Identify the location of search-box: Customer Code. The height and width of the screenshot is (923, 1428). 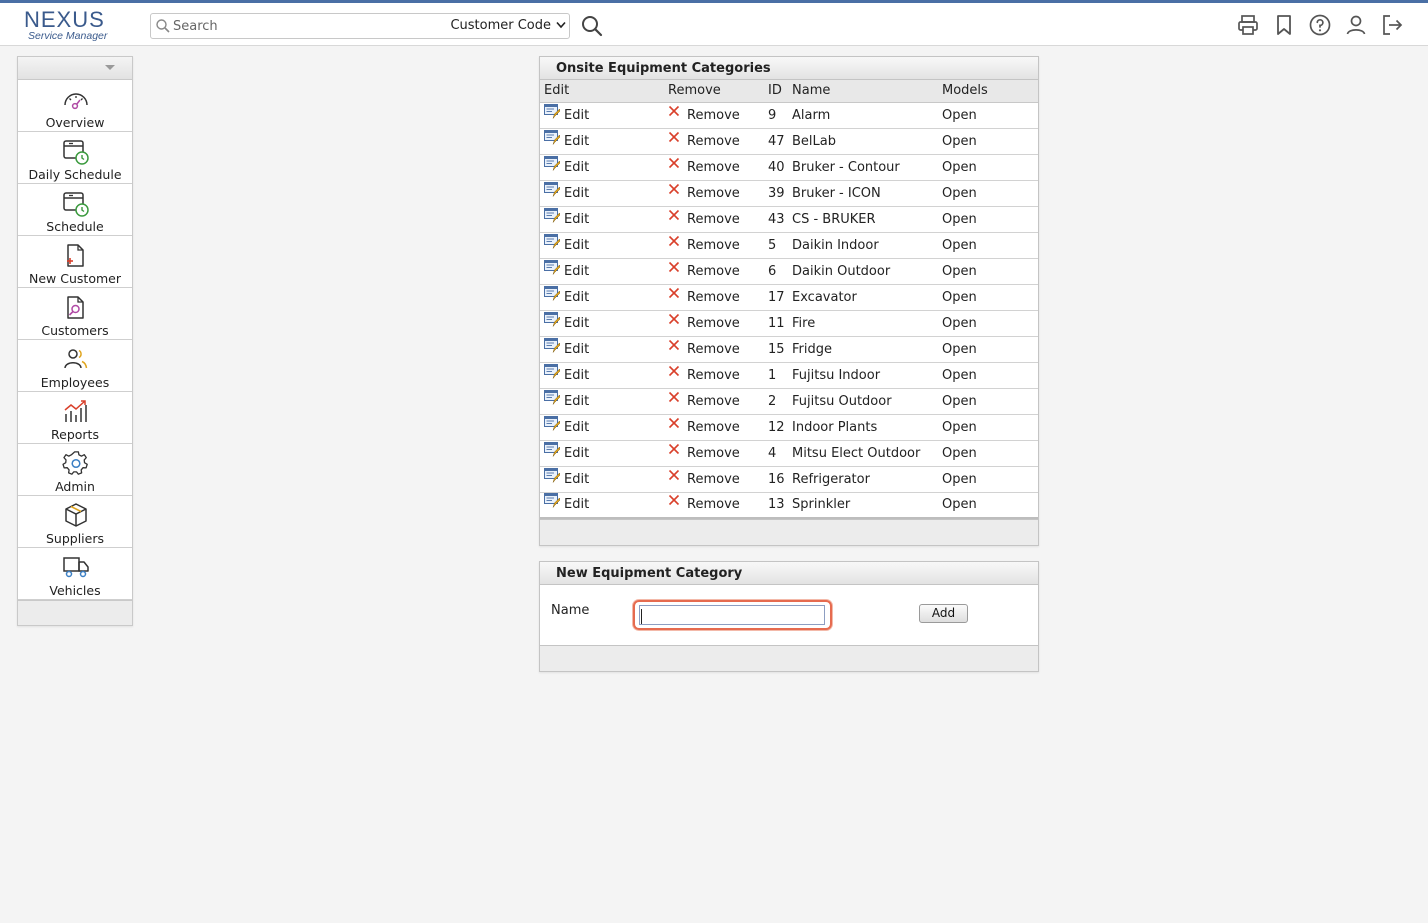
(360, 26).